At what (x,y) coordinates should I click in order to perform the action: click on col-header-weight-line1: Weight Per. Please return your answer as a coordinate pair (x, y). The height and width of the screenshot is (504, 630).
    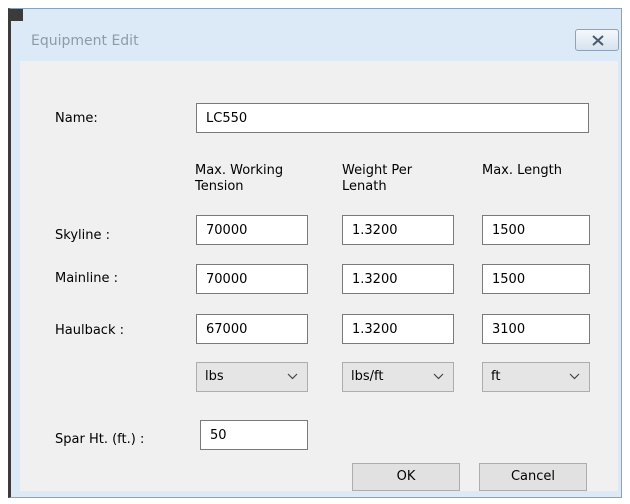
    Looking at the image, I should click on (377, 170).